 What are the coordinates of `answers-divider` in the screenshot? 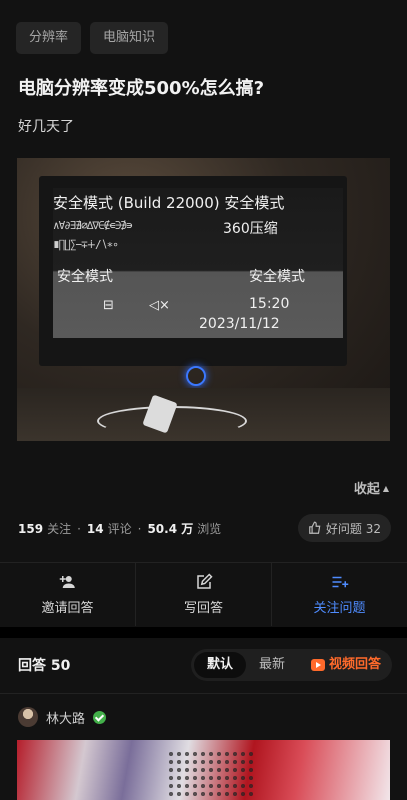 It's located at (203, 693).